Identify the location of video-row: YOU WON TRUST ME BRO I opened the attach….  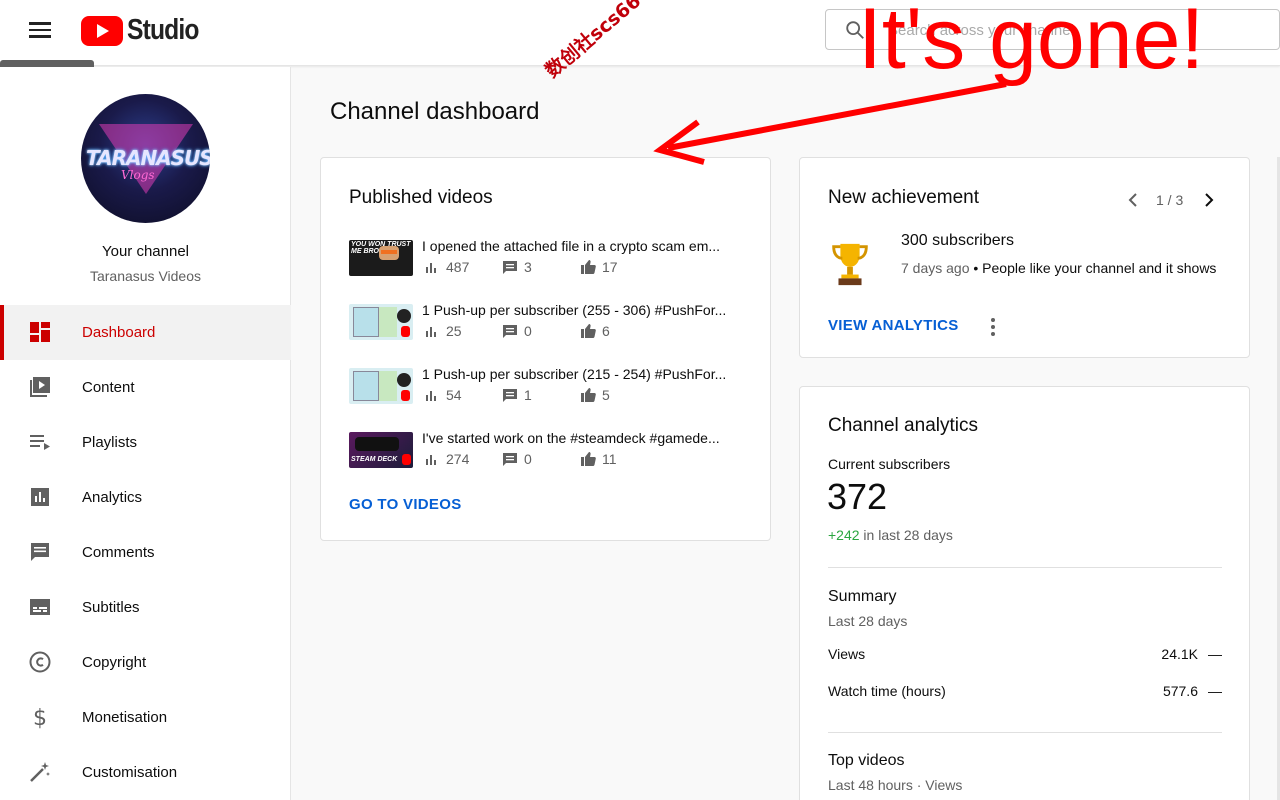
(549, 260).